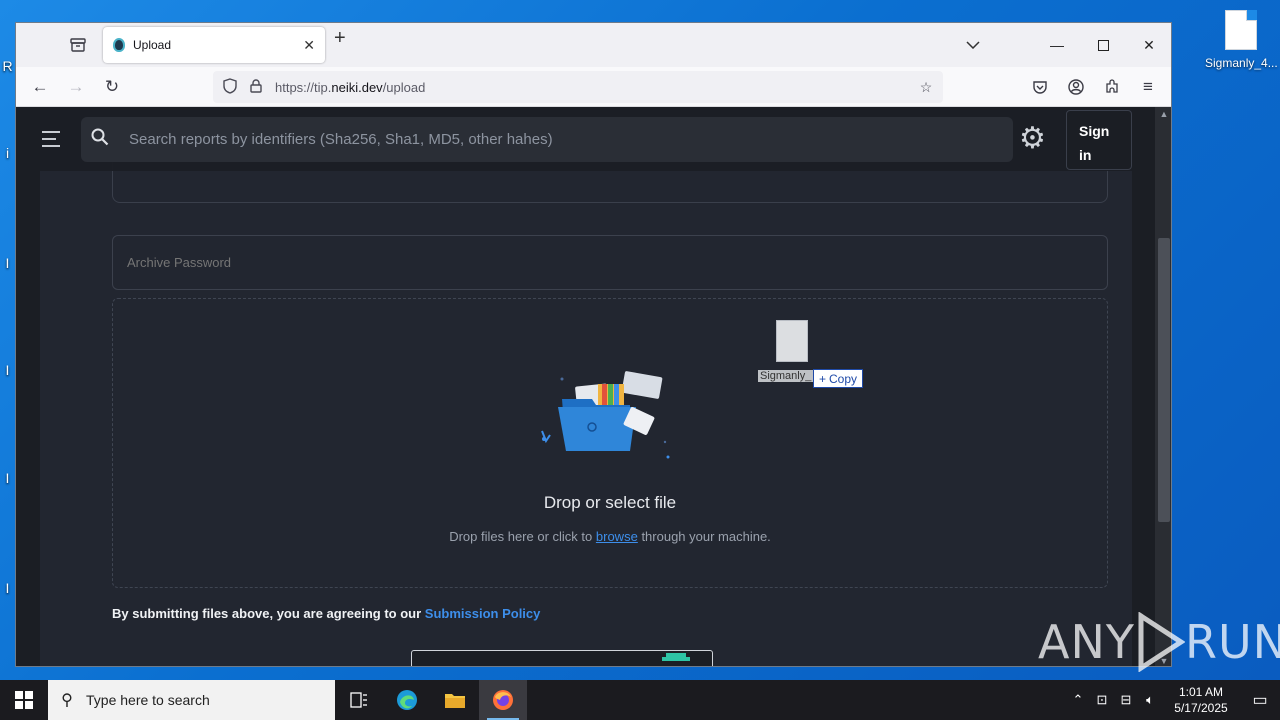 This screenshot has height=720, width=1280. What do you see at coordinates (617, 536) in the screenshot?
I see `browse-link: browse` at bounding box center [617, 536].